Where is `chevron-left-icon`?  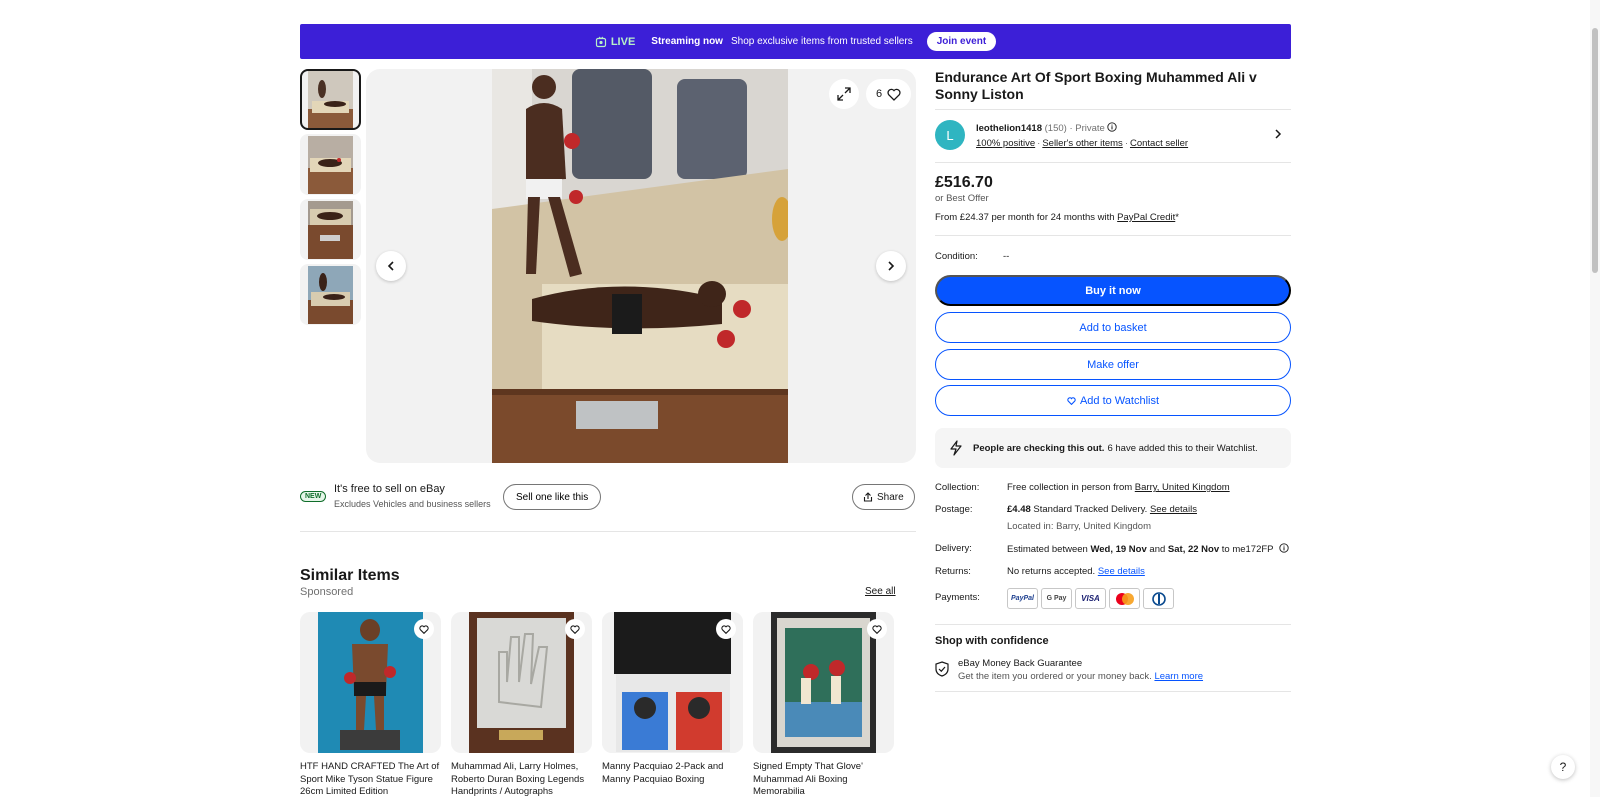 chevron-left-icon is located at coordinates (390, 266).